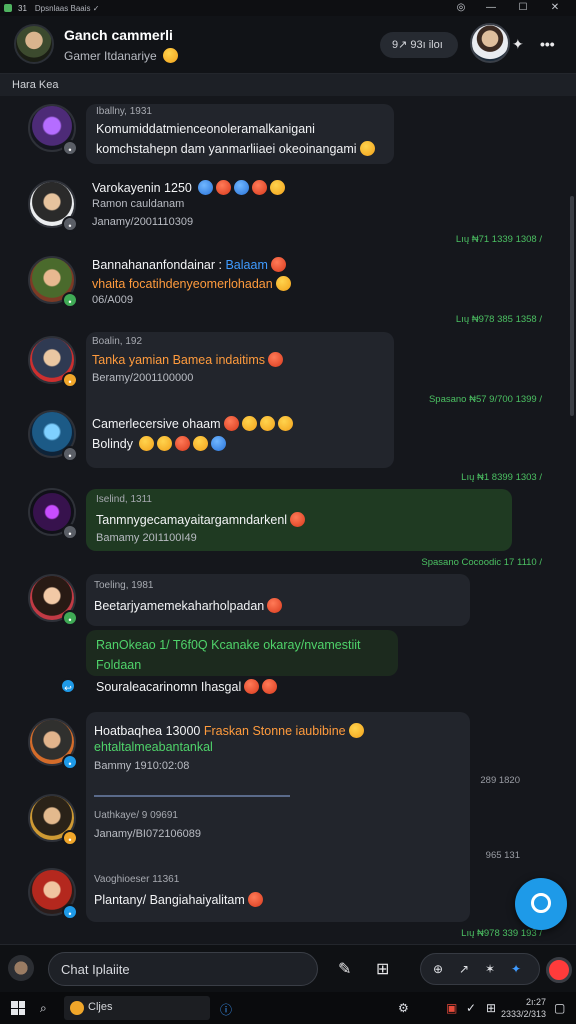 Image resolution: width=576 pixels, height=1024 pixels. I want to click on timestamp: Lıų ₦71 1339 1308 /, so click(498, 239).